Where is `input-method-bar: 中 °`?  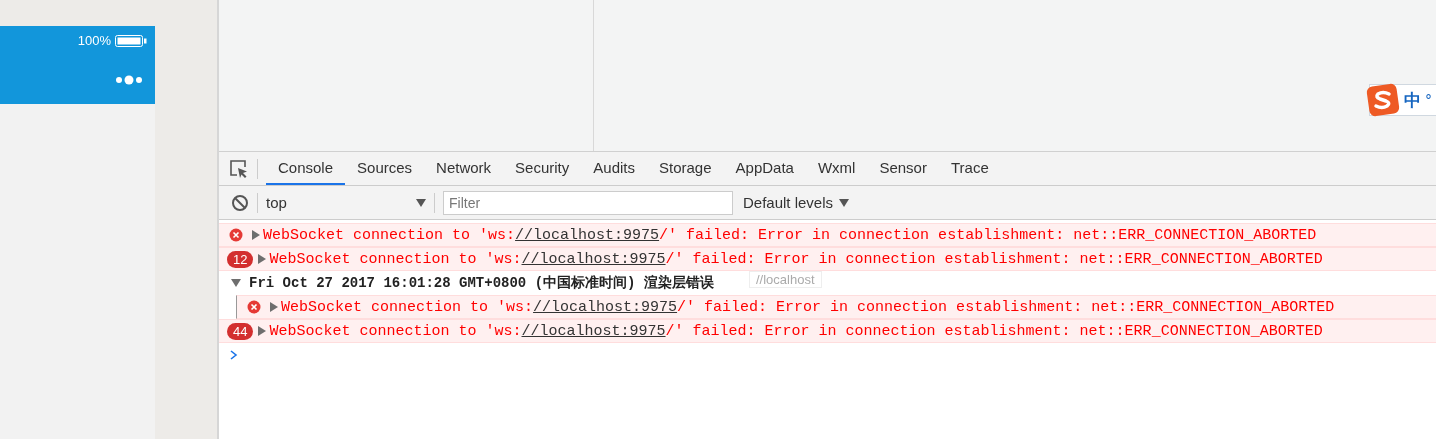
input-method-bar: 中 ° is located at coordinates (1402, 100).